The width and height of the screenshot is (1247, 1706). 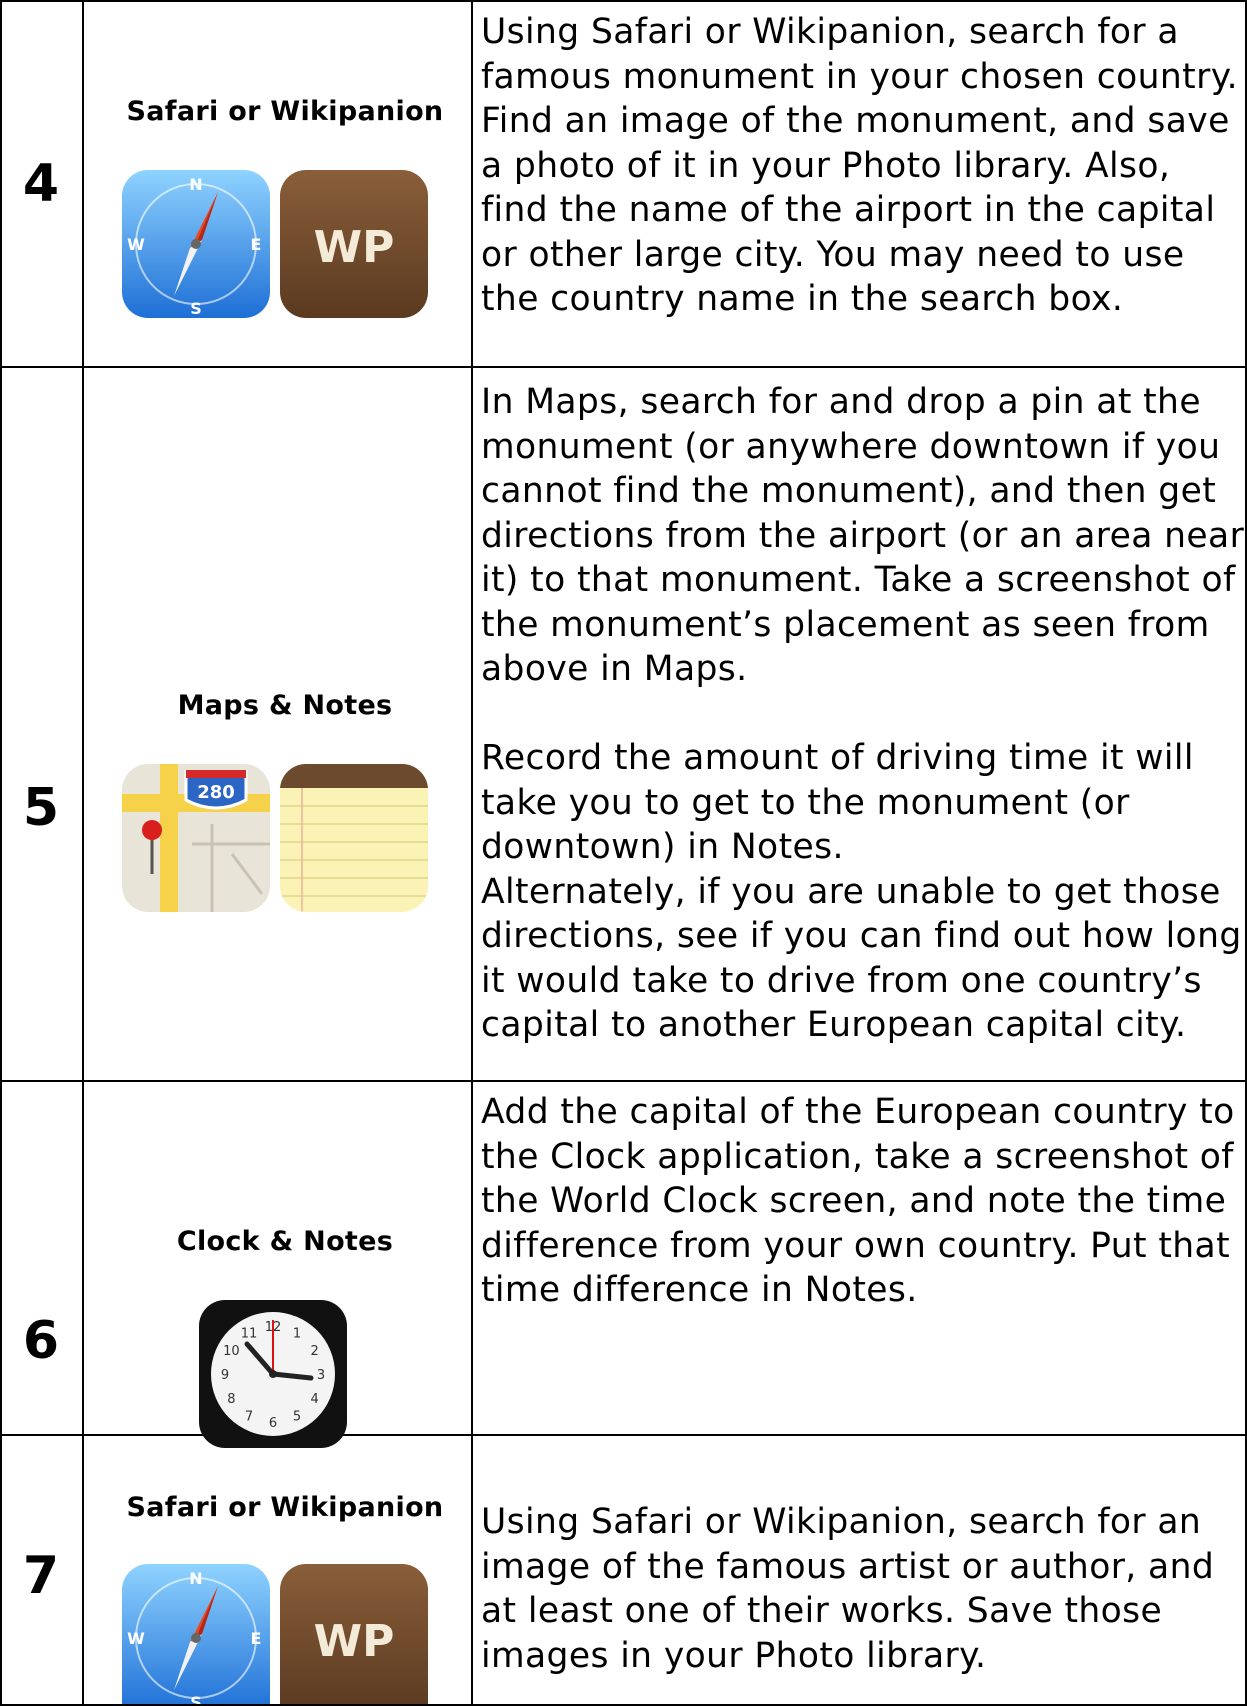 I want to click on clock-numeral: 9, so click(x=225, y=1375).